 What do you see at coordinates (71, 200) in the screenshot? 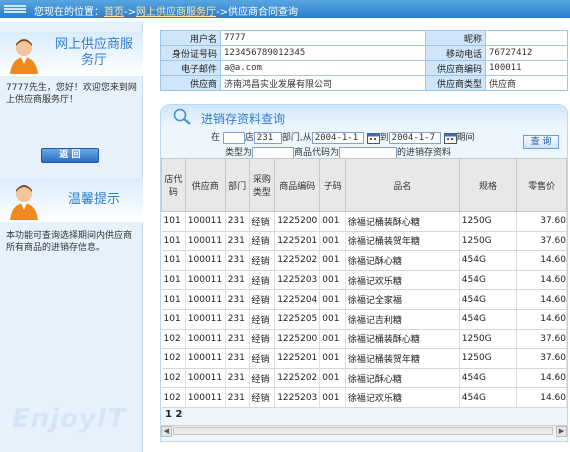
I see `tips-header: 温馨提示` at bounding box center [71, 200].